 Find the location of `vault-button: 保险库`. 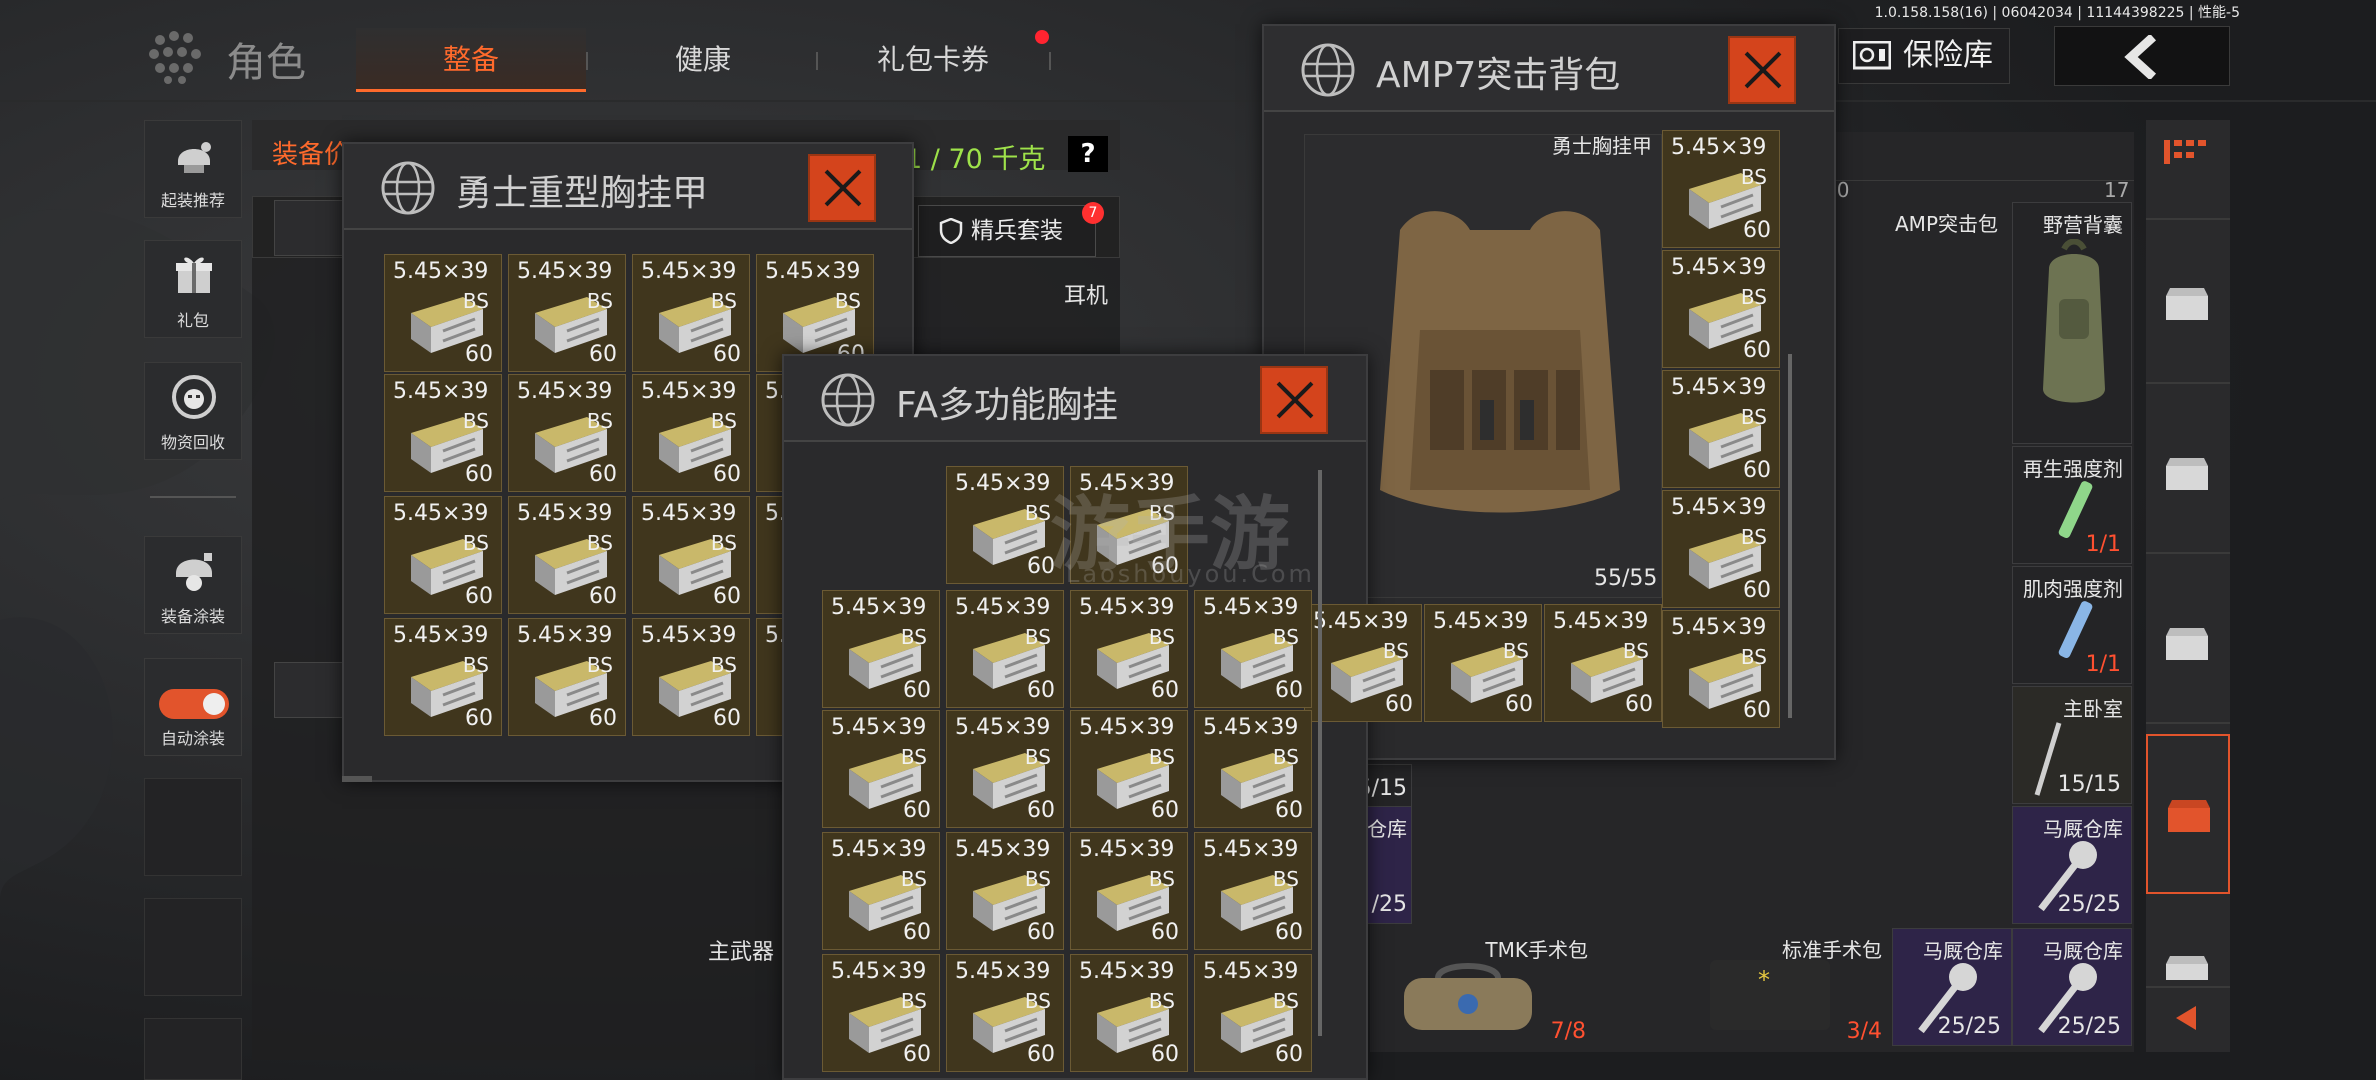

vault-button: 保险库 is located at coordinates (1924, 56).